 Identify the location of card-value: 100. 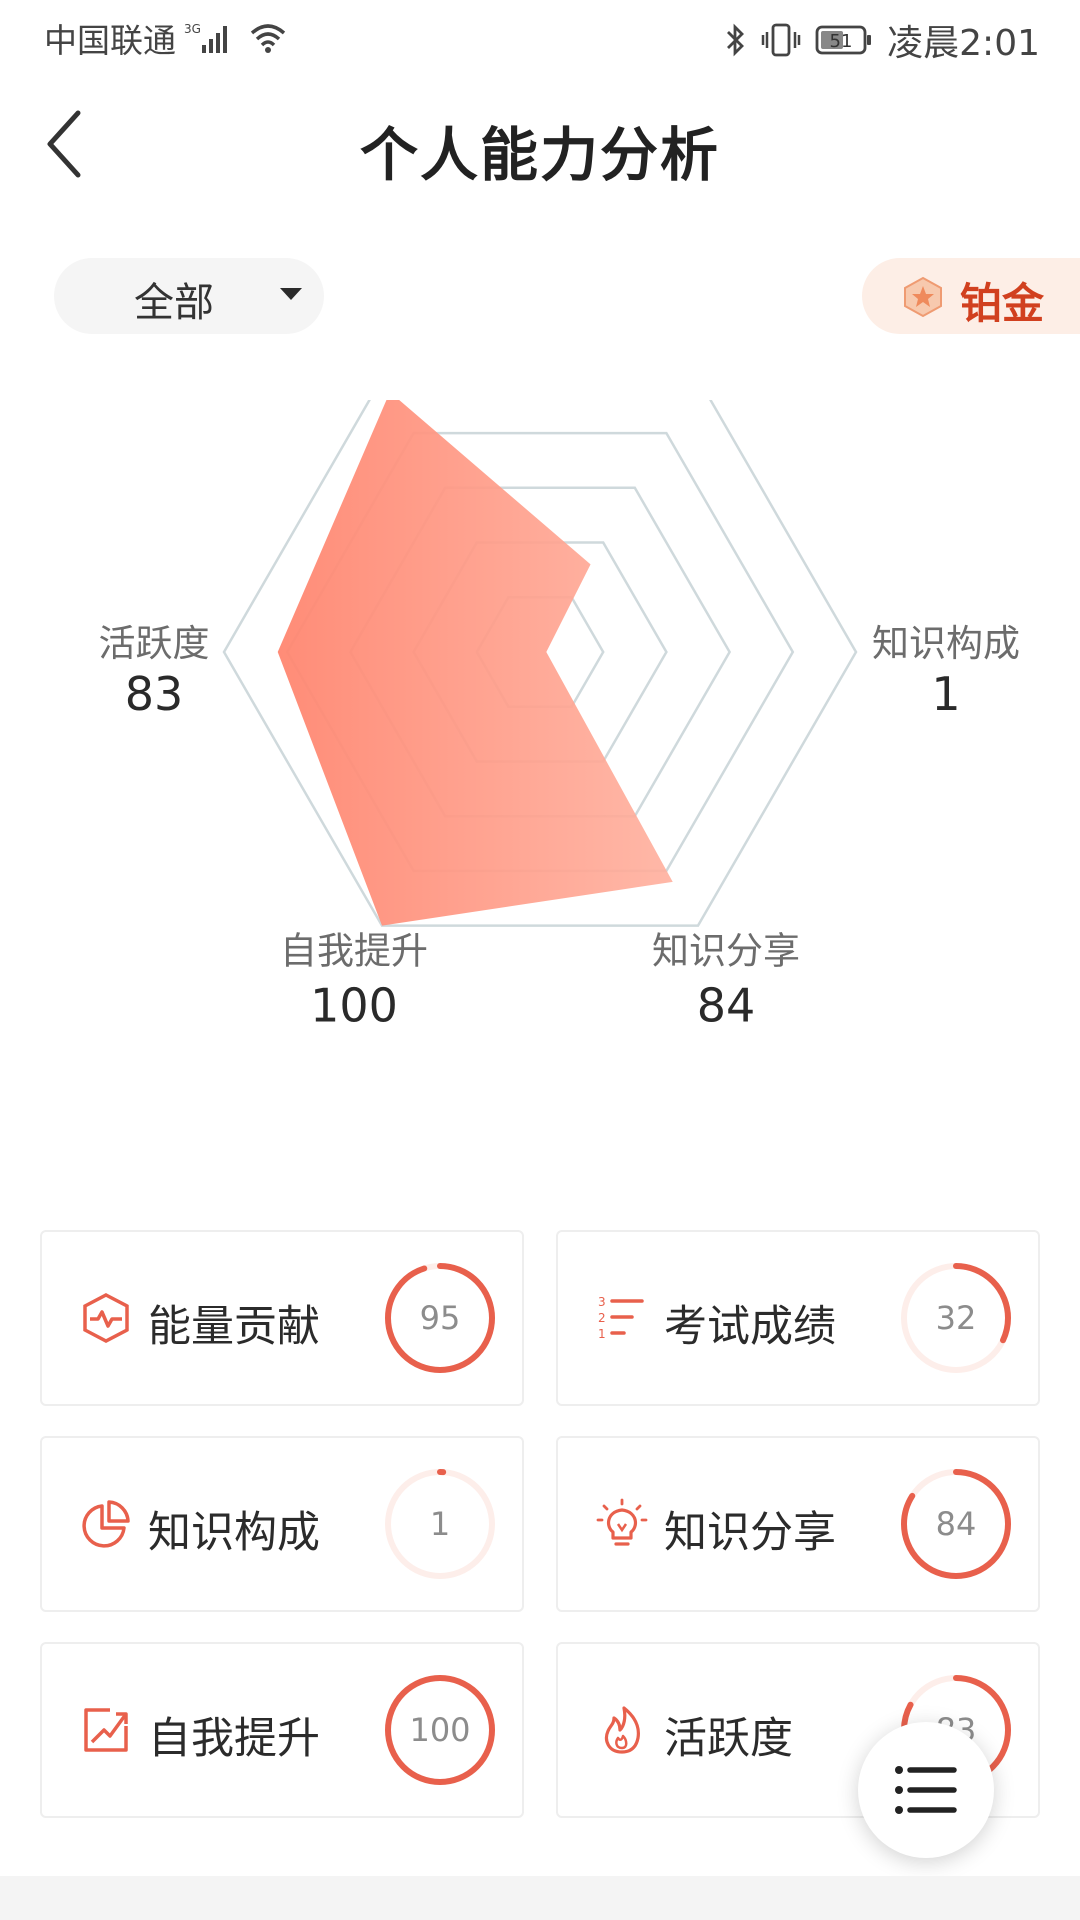
(439, 1730).